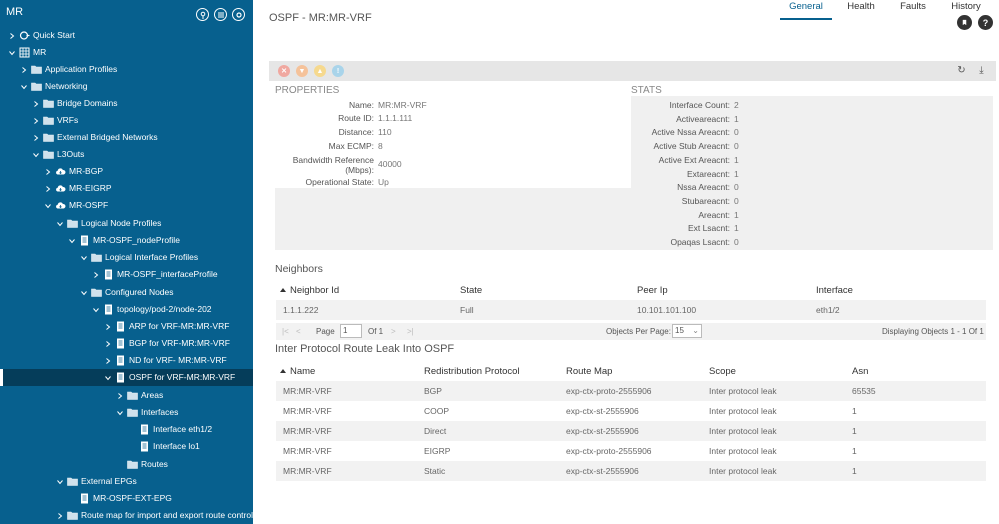 This screenshot has height=524, width=999. Describe the element at coordinates (284, 71) in the screenshot. I see `critical-fault-icon: ✕` at that location.